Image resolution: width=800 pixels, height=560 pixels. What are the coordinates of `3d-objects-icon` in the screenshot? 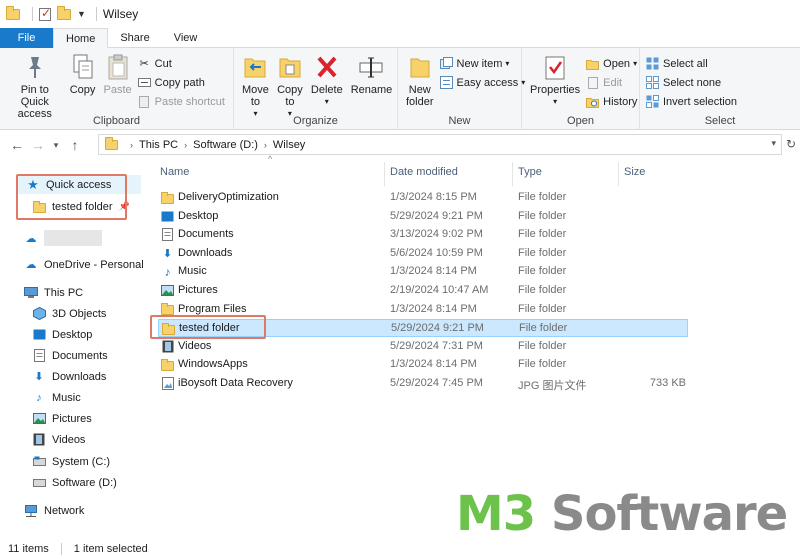 It's located at (39, 313).